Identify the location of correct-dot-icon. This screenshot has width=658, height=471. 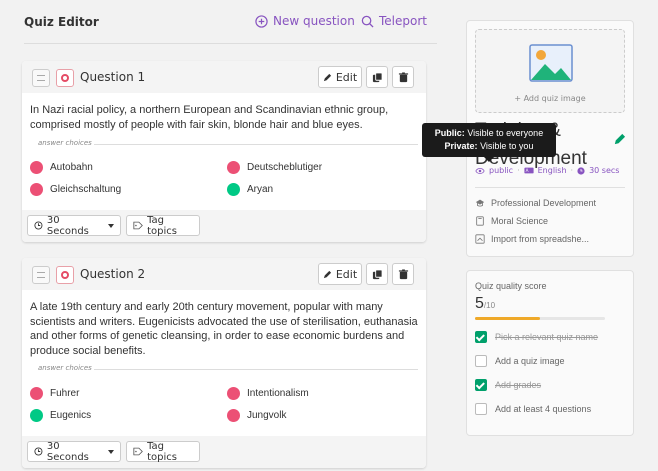
(36, 415).